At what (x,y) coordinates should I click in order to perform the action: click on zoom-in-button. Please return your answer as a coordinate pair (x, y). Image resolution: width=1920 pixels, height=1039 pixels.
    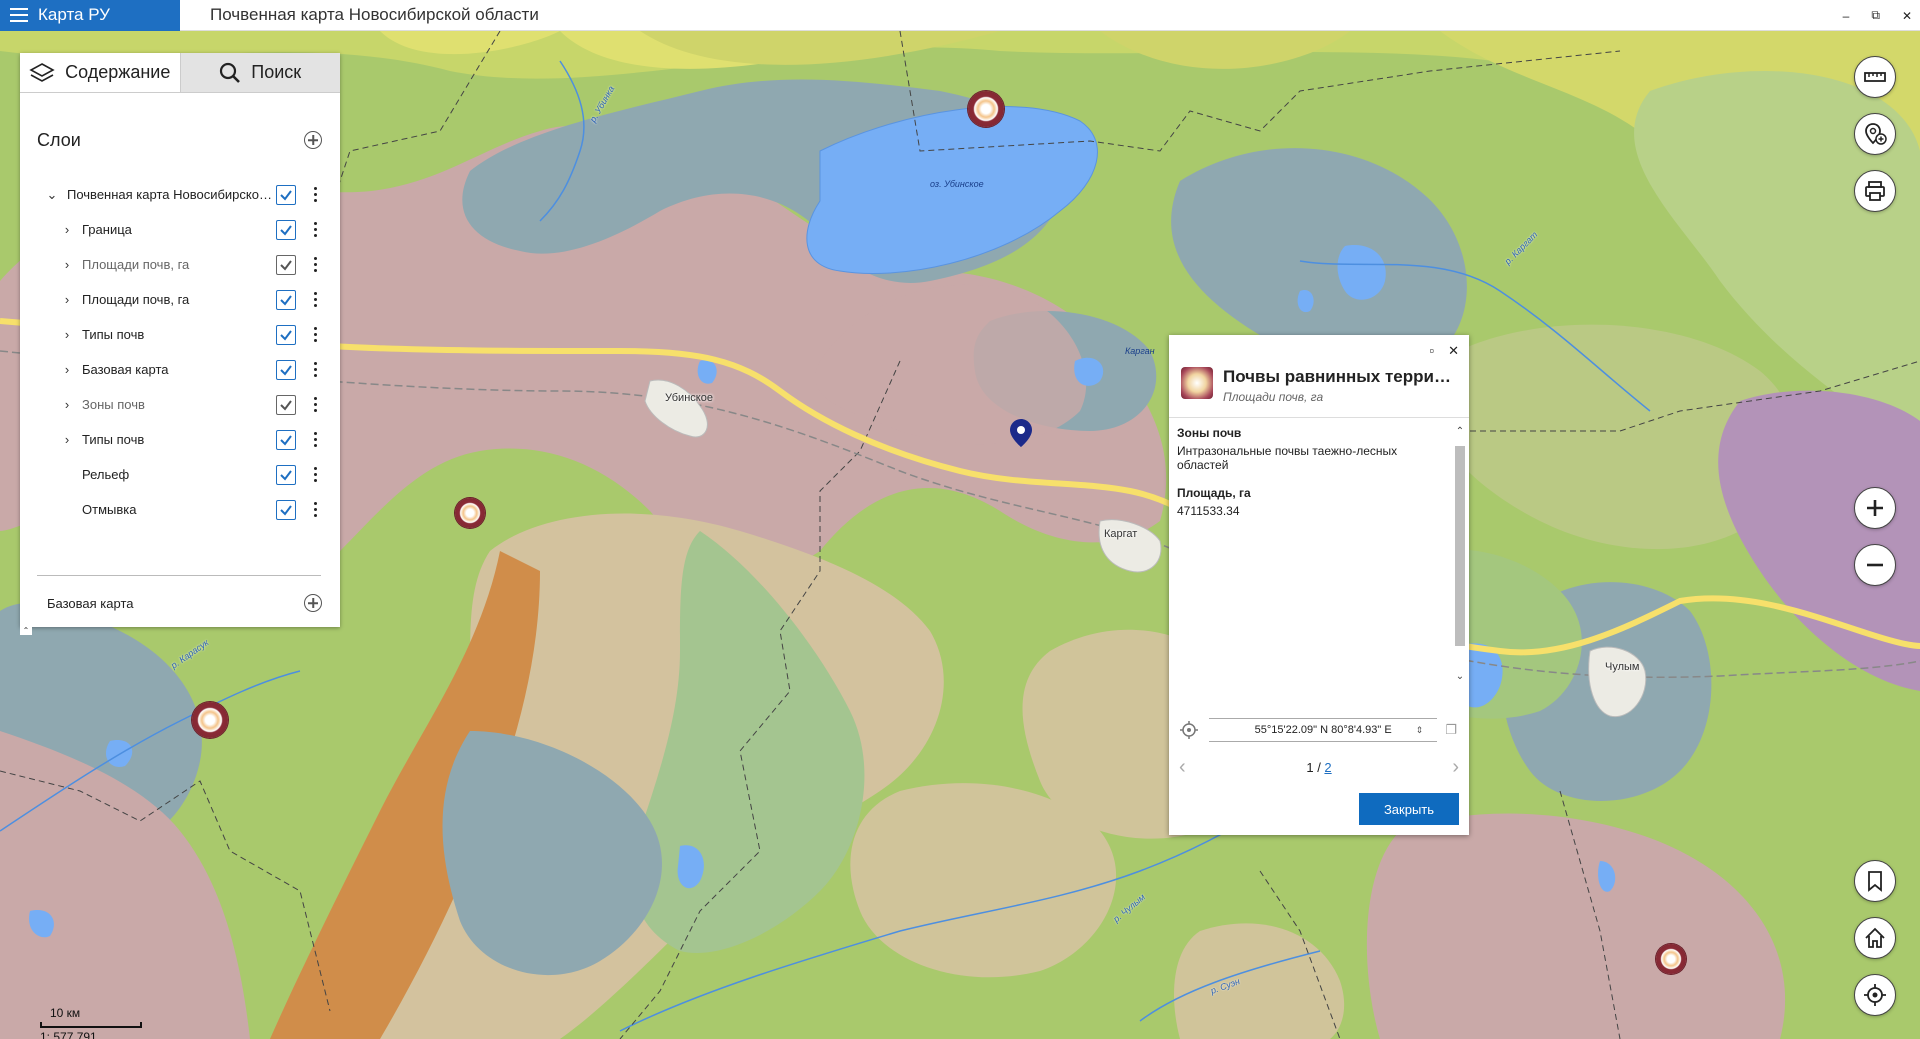
    Looking at the image, I should click on (1875, 508).